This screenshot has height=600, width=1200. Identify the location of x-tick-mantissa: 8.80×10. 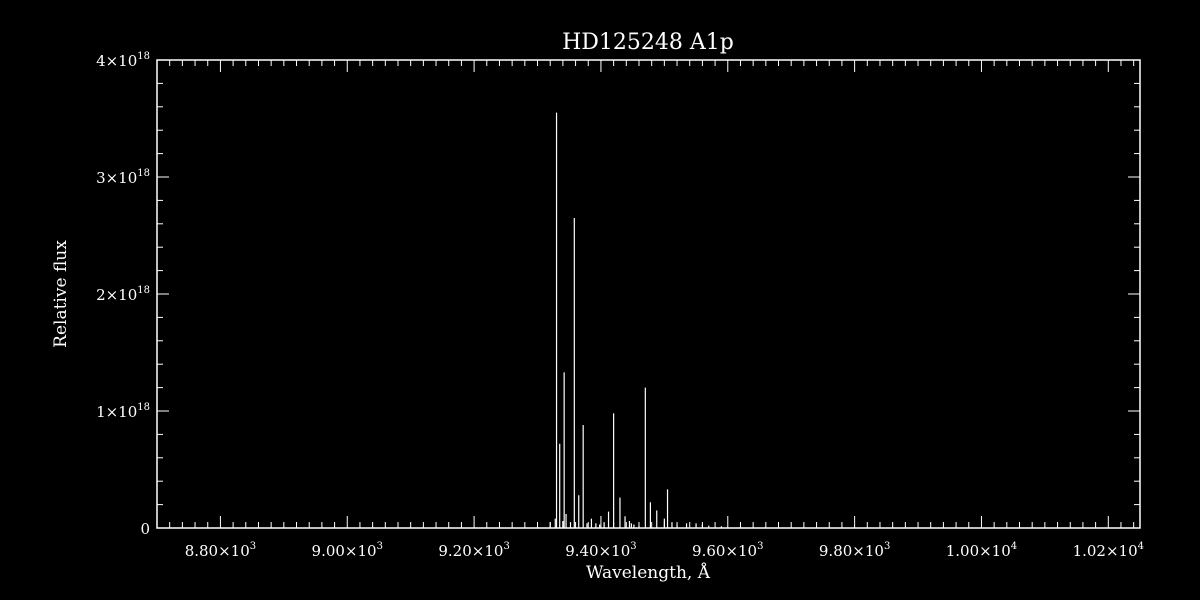
(217, 551).